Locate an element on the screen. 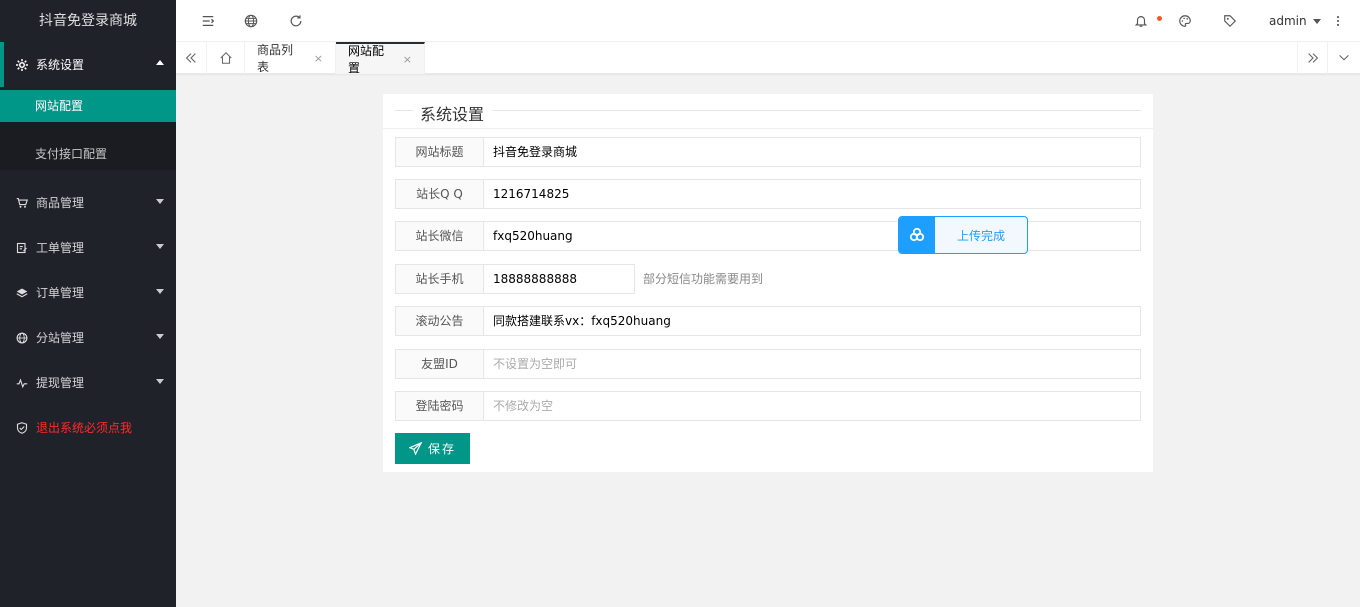  shield-icon is located at coordinates (22, 427).